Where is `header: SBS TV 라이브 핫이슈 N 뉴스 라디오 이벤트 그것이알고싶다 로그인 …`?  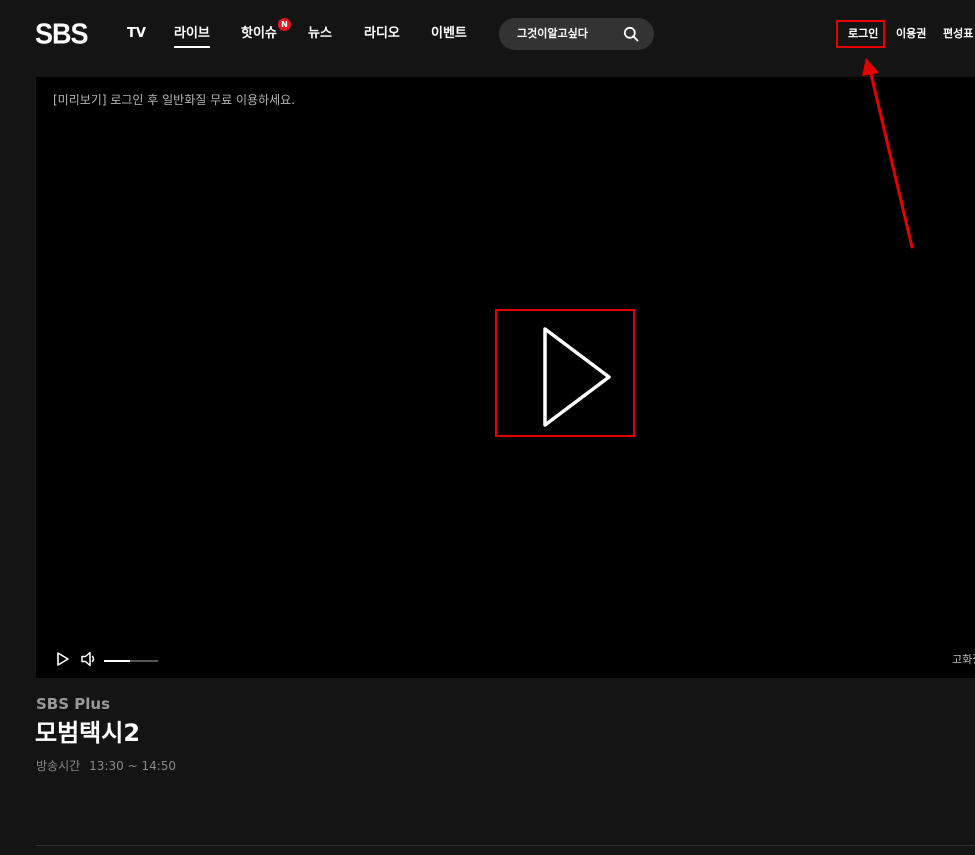
header: SBS TV 라이브 핫이슈 N 뉴스 라디오 이벤트 그것이알고싶다 로그인 … is located at coordinates (487, 34).